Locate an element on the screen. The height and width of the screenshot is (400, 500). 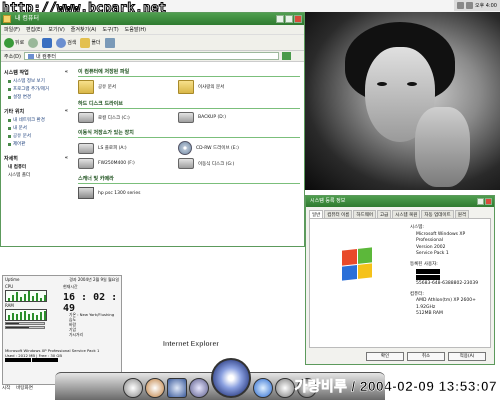
item-drive-g: 이동식 디스크 (G:) is located at coordinates (228, 163).